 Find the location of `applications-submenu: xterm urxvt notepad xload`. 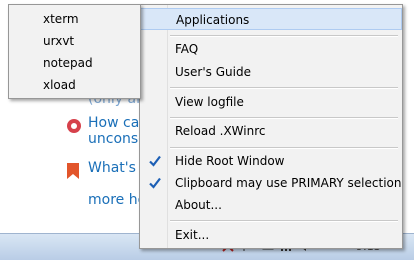

applications-submenu: xterm urxvt notepad xload is located at coordinates (74, 51).